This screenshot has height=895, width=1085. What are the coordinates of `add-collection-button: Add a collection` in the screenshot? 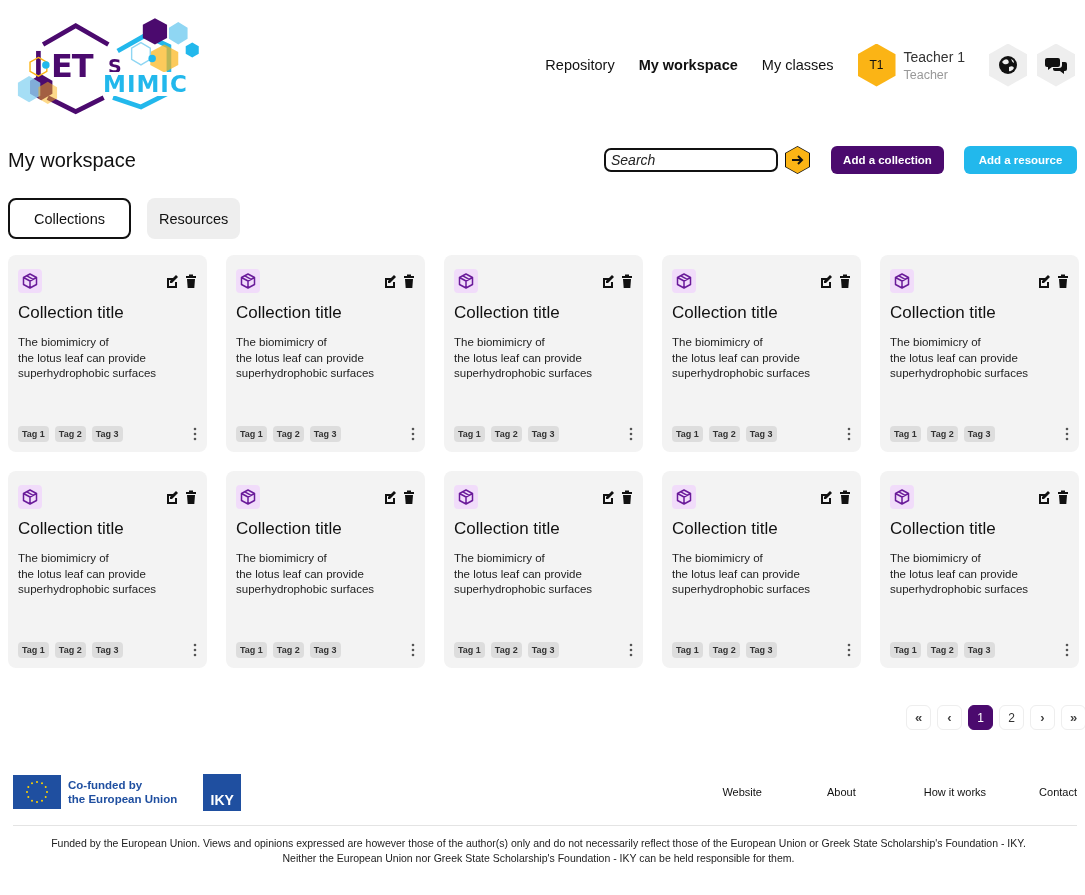 It's located at (887, 160).